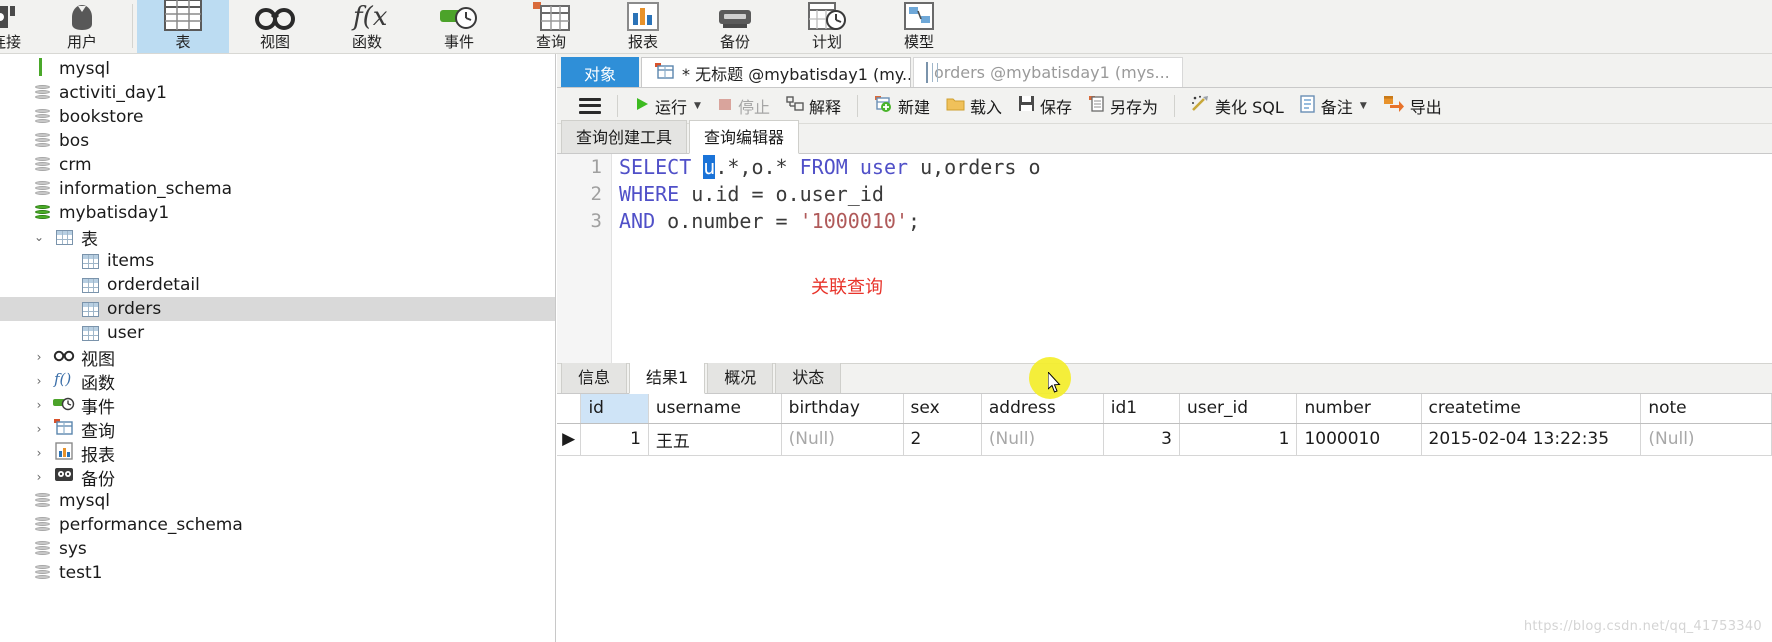 The height and width of the screenshot is (642, 1772). What do you see at coordinates (743, 106) in the screenshot?
I see `stop-button: 停止` at bounding box center [743, 106].